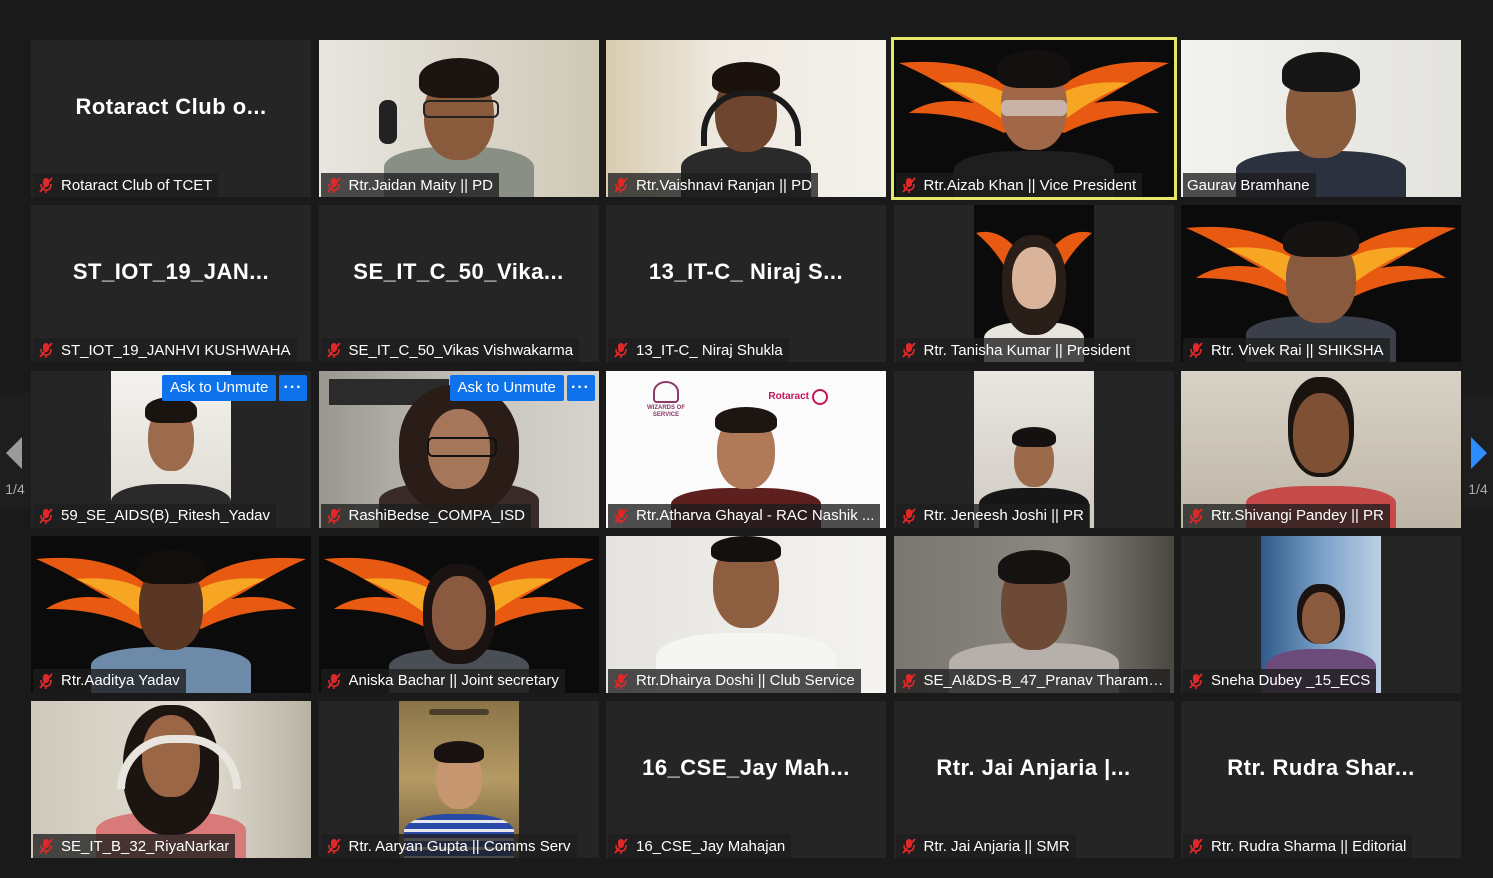 Image resolution: width=1493 pixels, height=878 pixels. Describe the element at coordinates (1291, 681) in the screenshot. I see `participant-name: Sneha Dubey _15_ECS` at that location.